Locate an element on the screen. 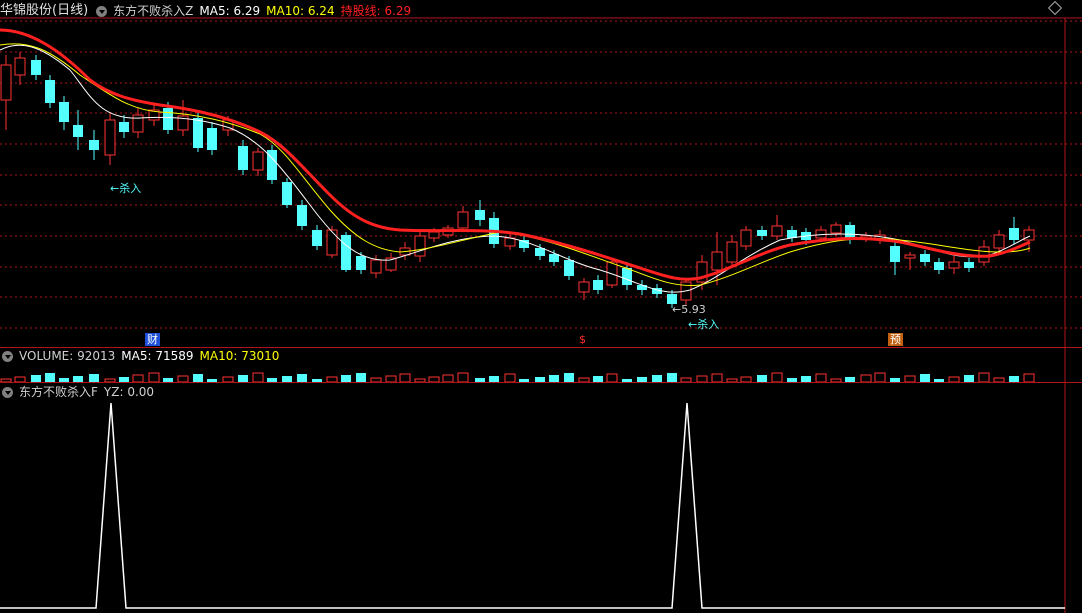 This screenshot has width=1082, height=613. volume-legend: VOLUME: 92013 MA5: 71589 MA10: 73010 is located at coordinates (142, 356).